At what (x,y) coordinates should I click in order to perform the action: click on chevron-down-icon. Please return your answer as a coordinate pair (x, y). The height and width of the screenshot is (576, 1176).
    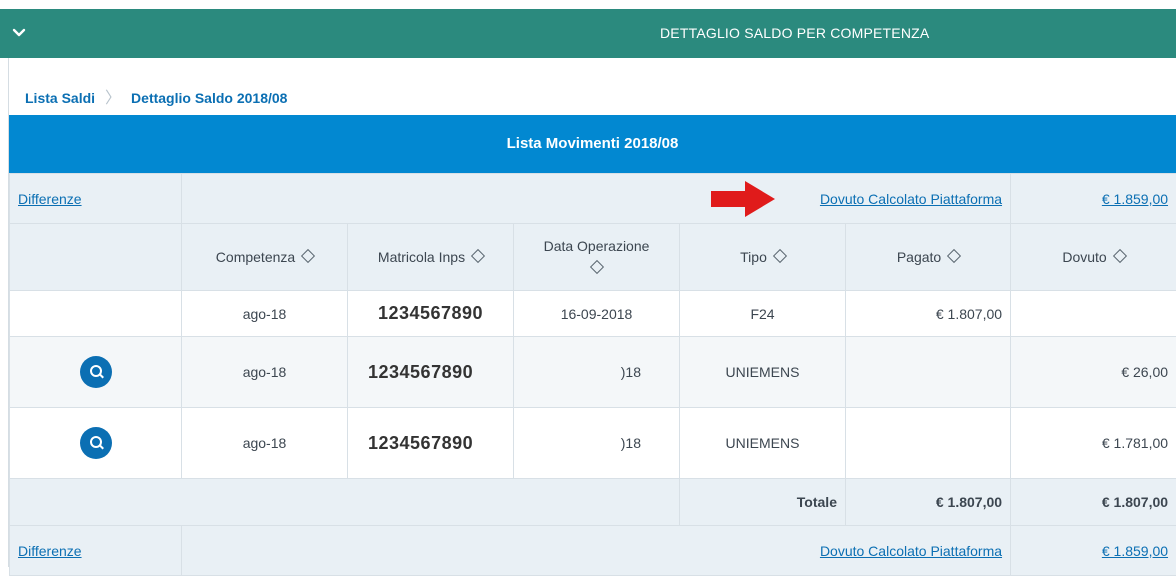
    Looking at the image, I should click on (19, 33).